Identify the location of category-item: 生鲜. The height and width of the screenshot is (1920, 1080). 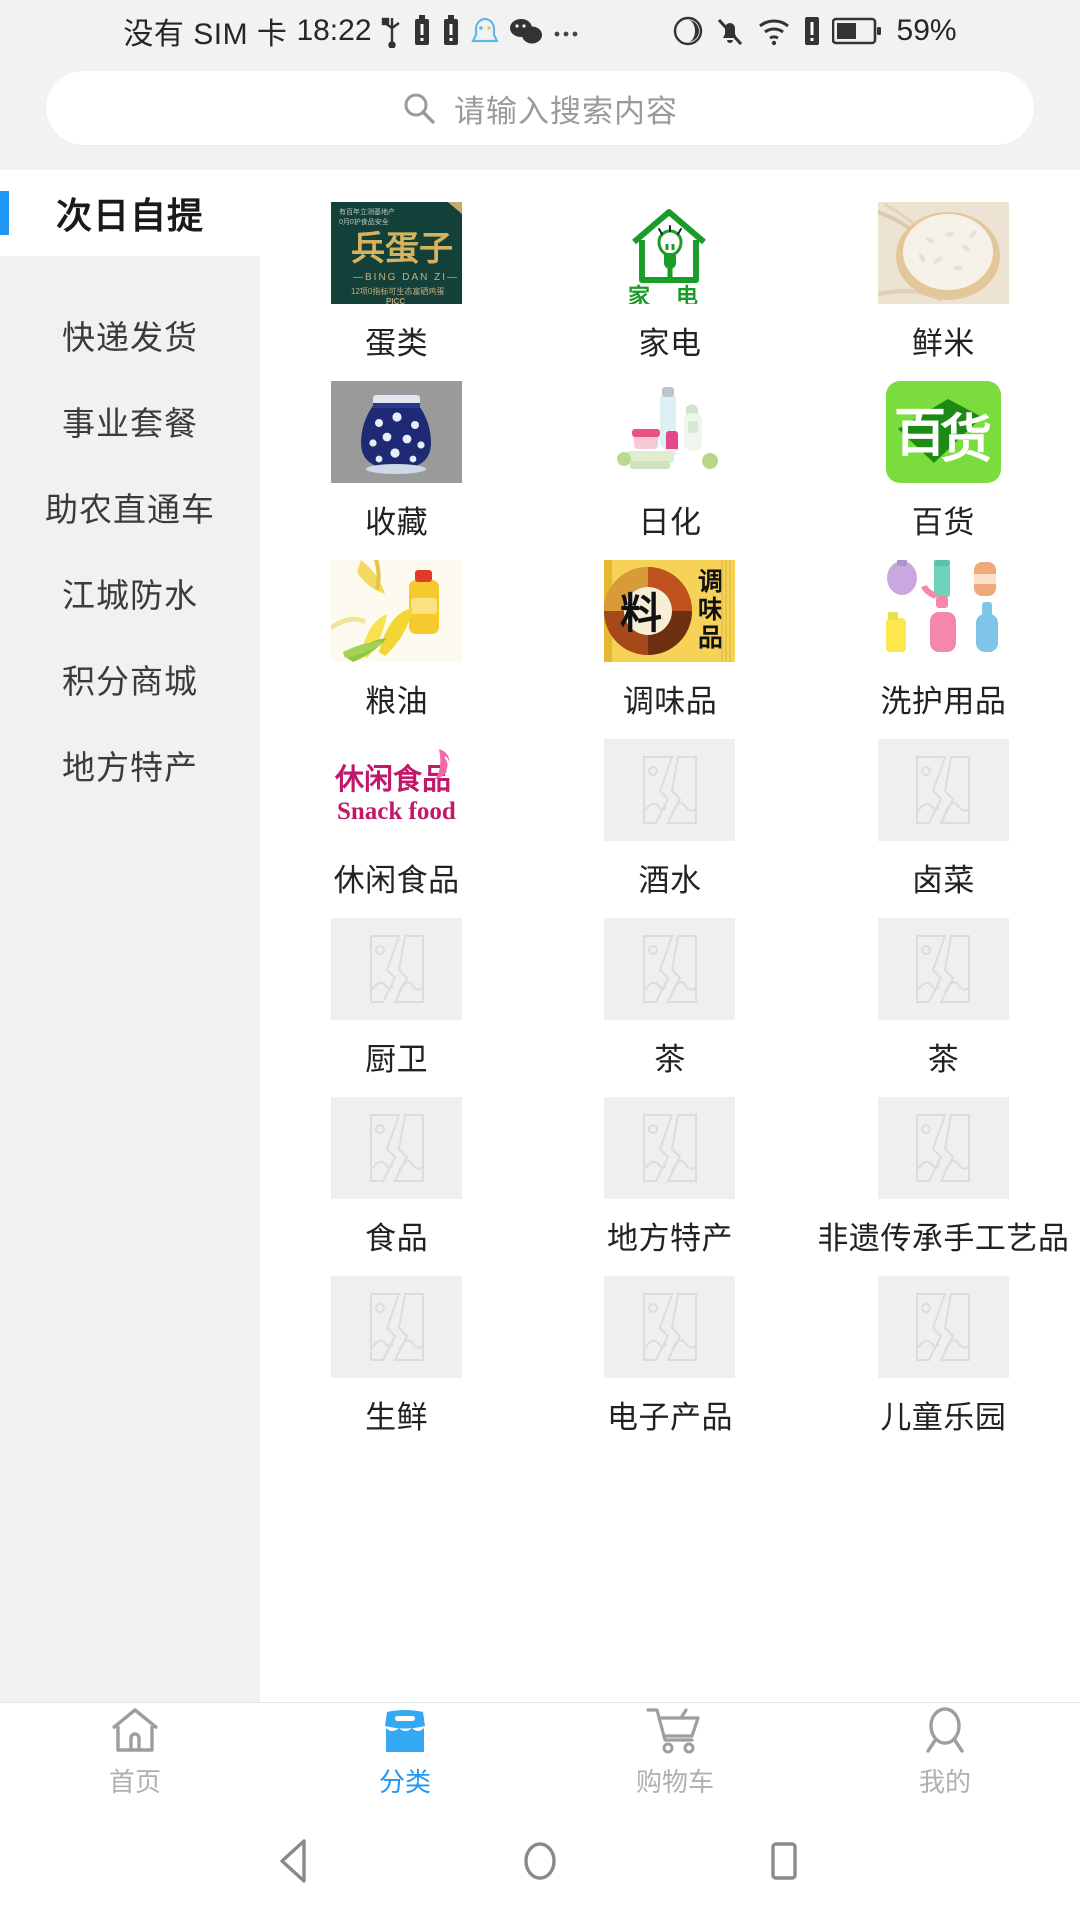
(396, 1347).